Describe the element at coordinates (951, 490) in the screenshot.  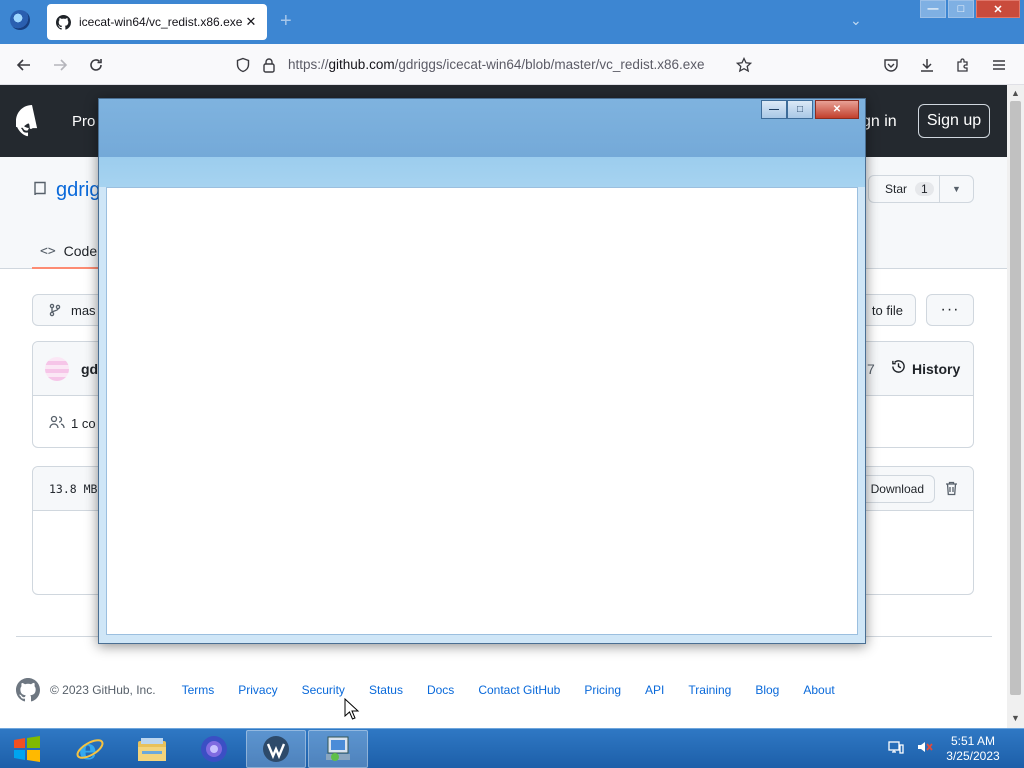
I see `trash-icon` at that location.